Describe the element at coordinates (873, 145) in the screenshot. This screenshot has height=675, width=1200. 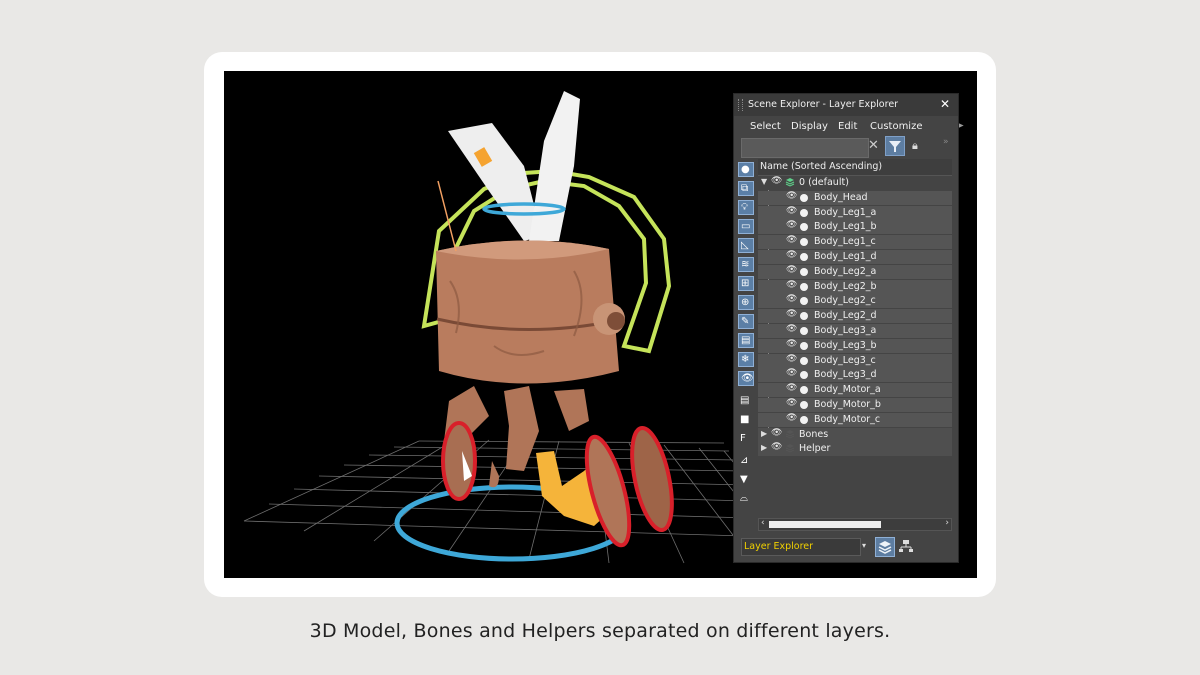
I see `clear-search-icon: ✕` at that location.